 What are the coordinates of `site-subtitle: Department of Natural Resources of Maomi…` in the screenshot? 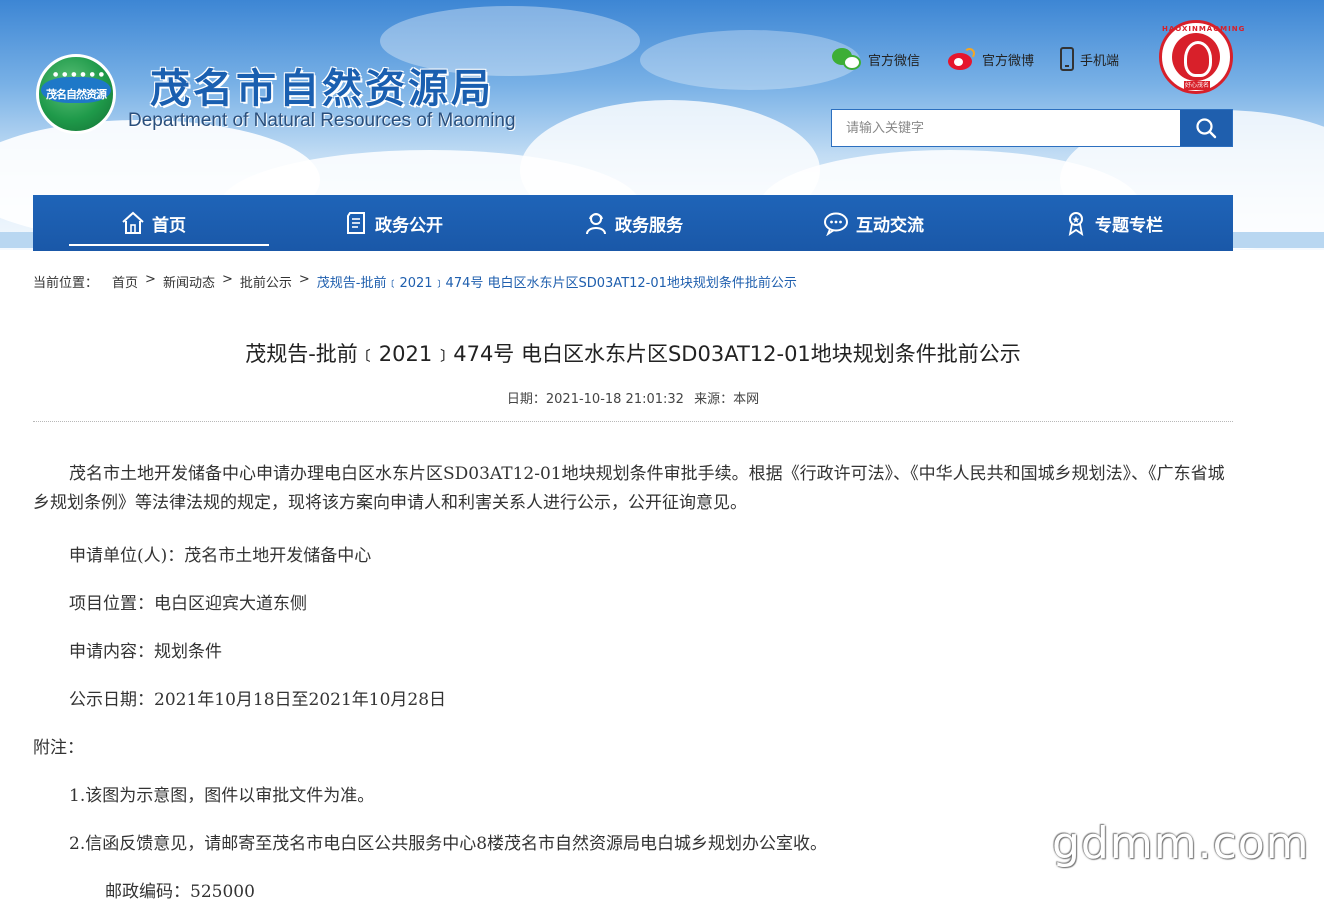 It's located at (322, 120).